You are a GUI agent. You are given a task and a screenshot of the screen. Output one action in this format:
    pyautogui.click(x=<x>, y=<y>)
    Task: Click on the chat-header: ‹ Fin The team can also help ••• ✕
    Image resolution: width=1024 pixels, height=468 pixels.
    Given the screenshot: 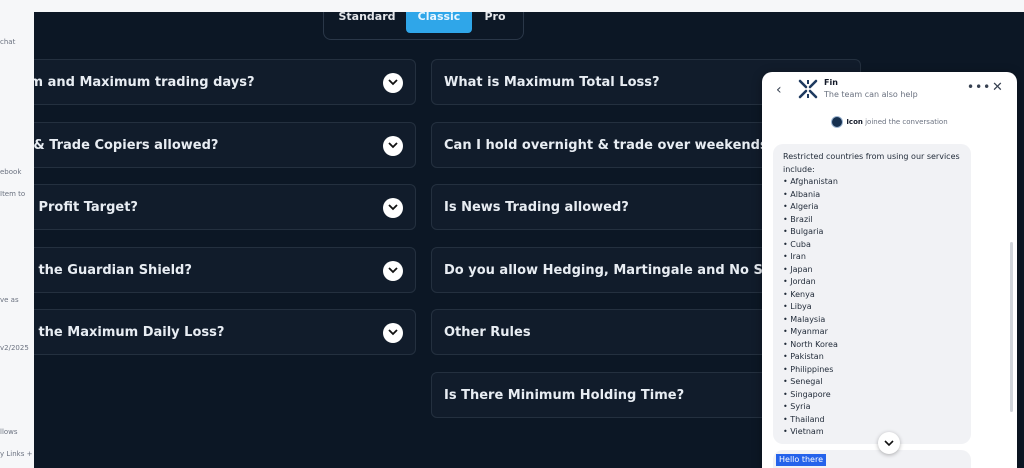 What is the action you would take?
    pyautogui.click(x=889, y=90)
    